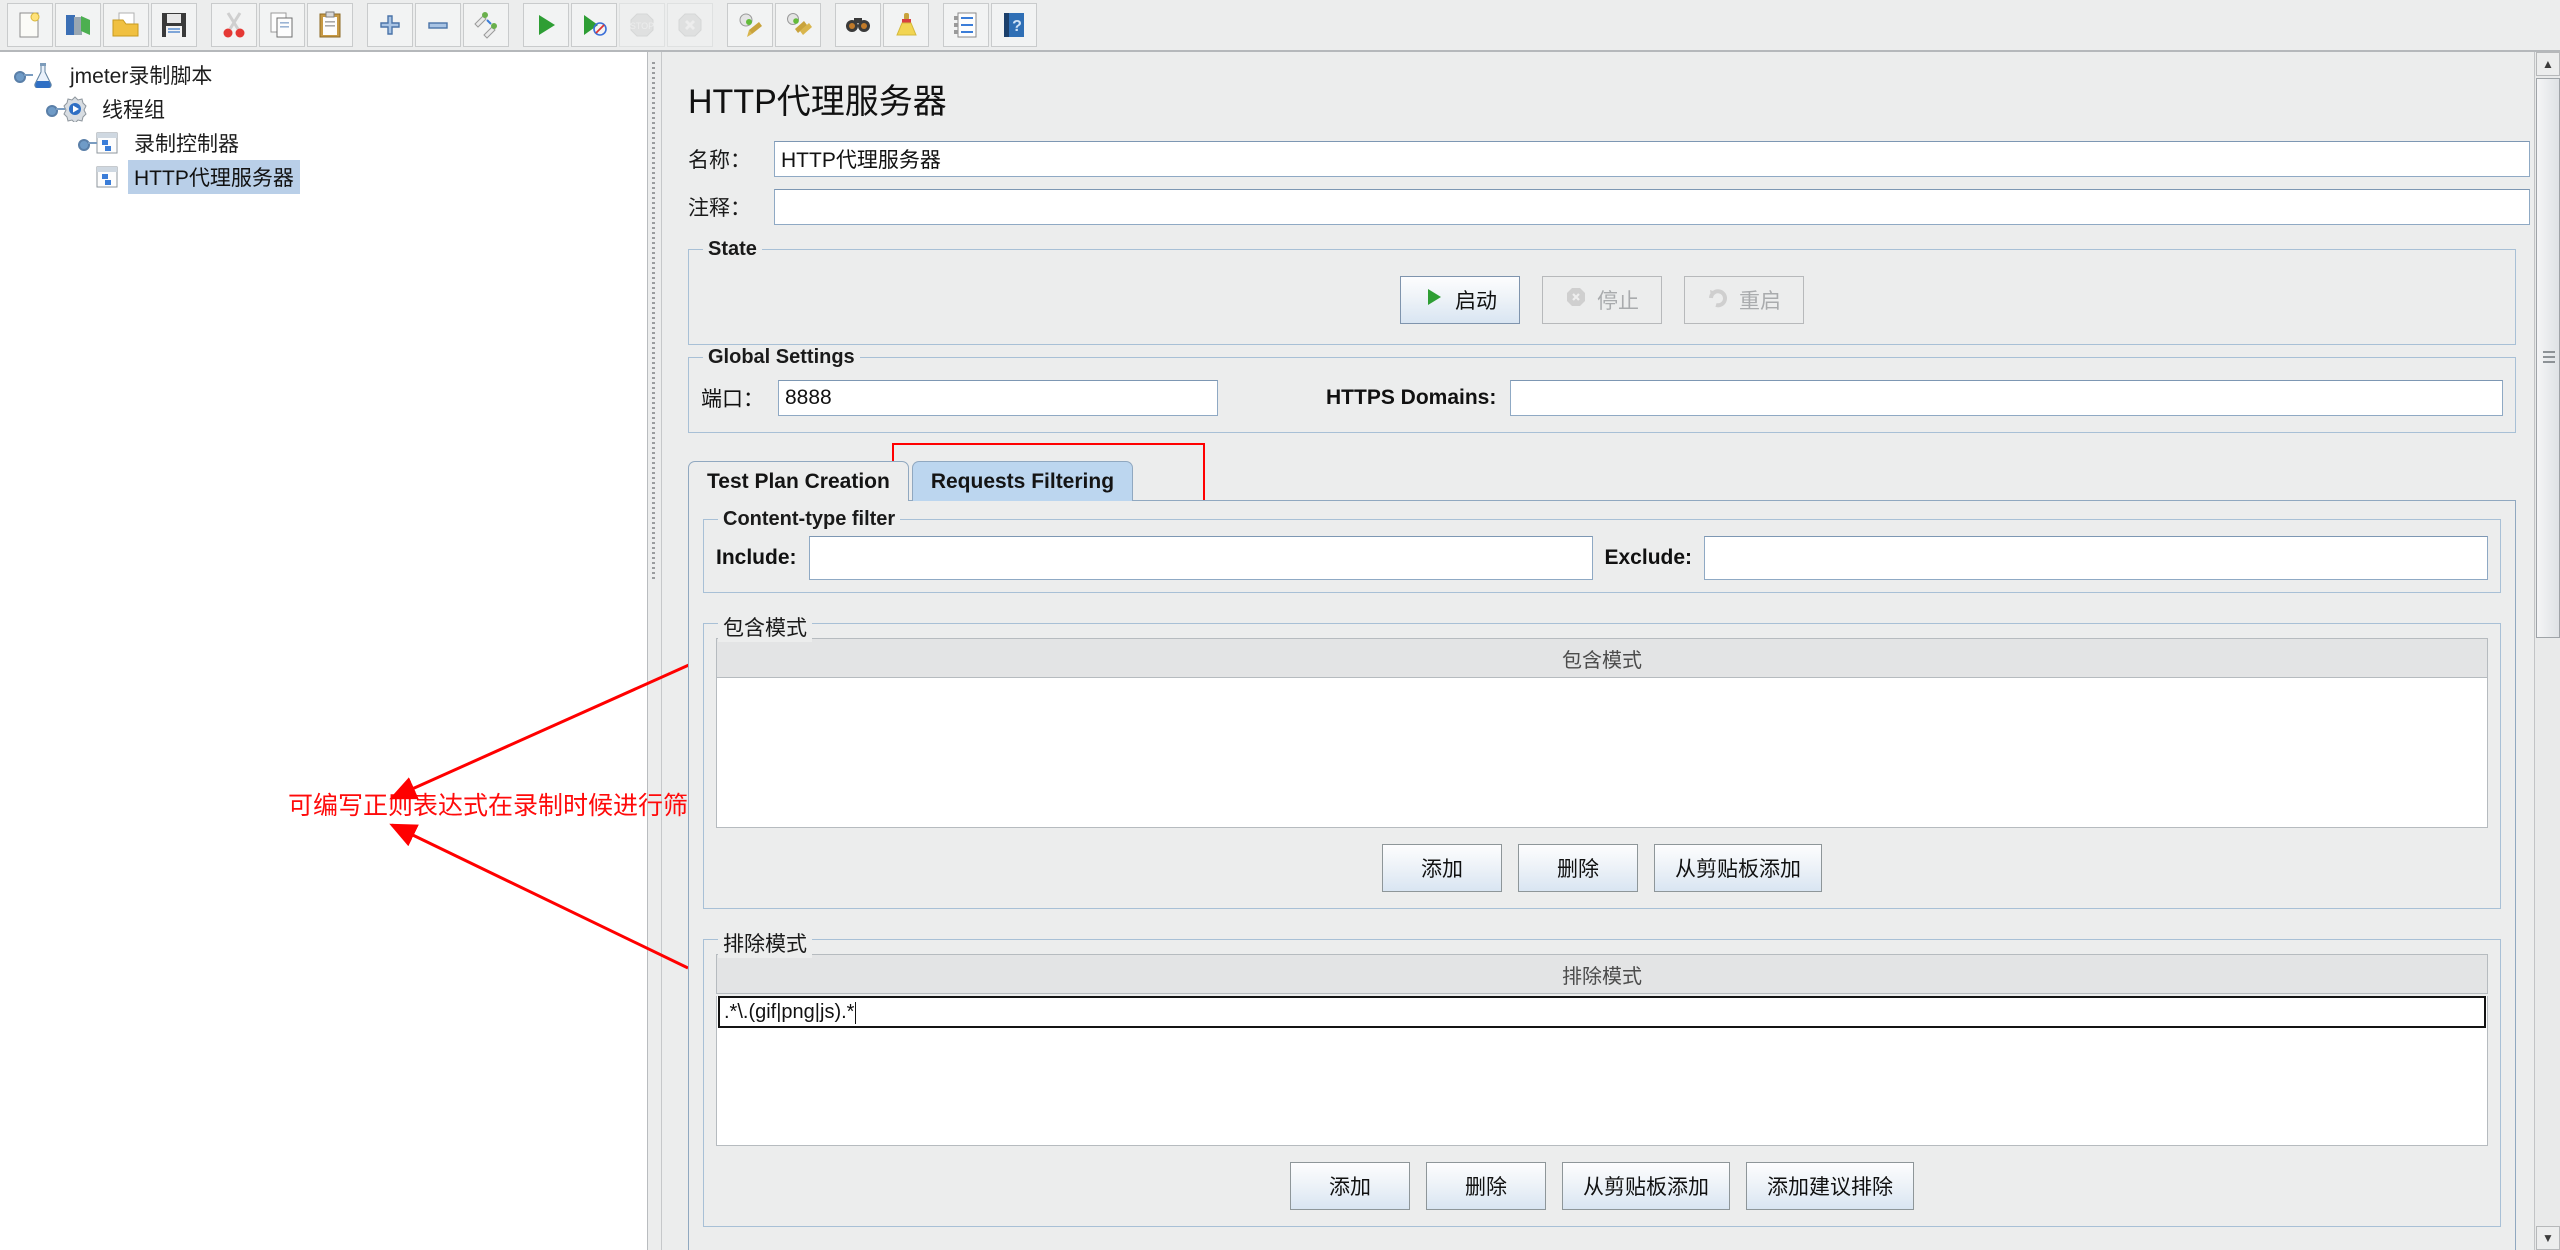 The height and width of the screenshot is (1250, 2560). Describe the element at coordinates (174, 25) in the screenshot. I see `save-icon` at that location.